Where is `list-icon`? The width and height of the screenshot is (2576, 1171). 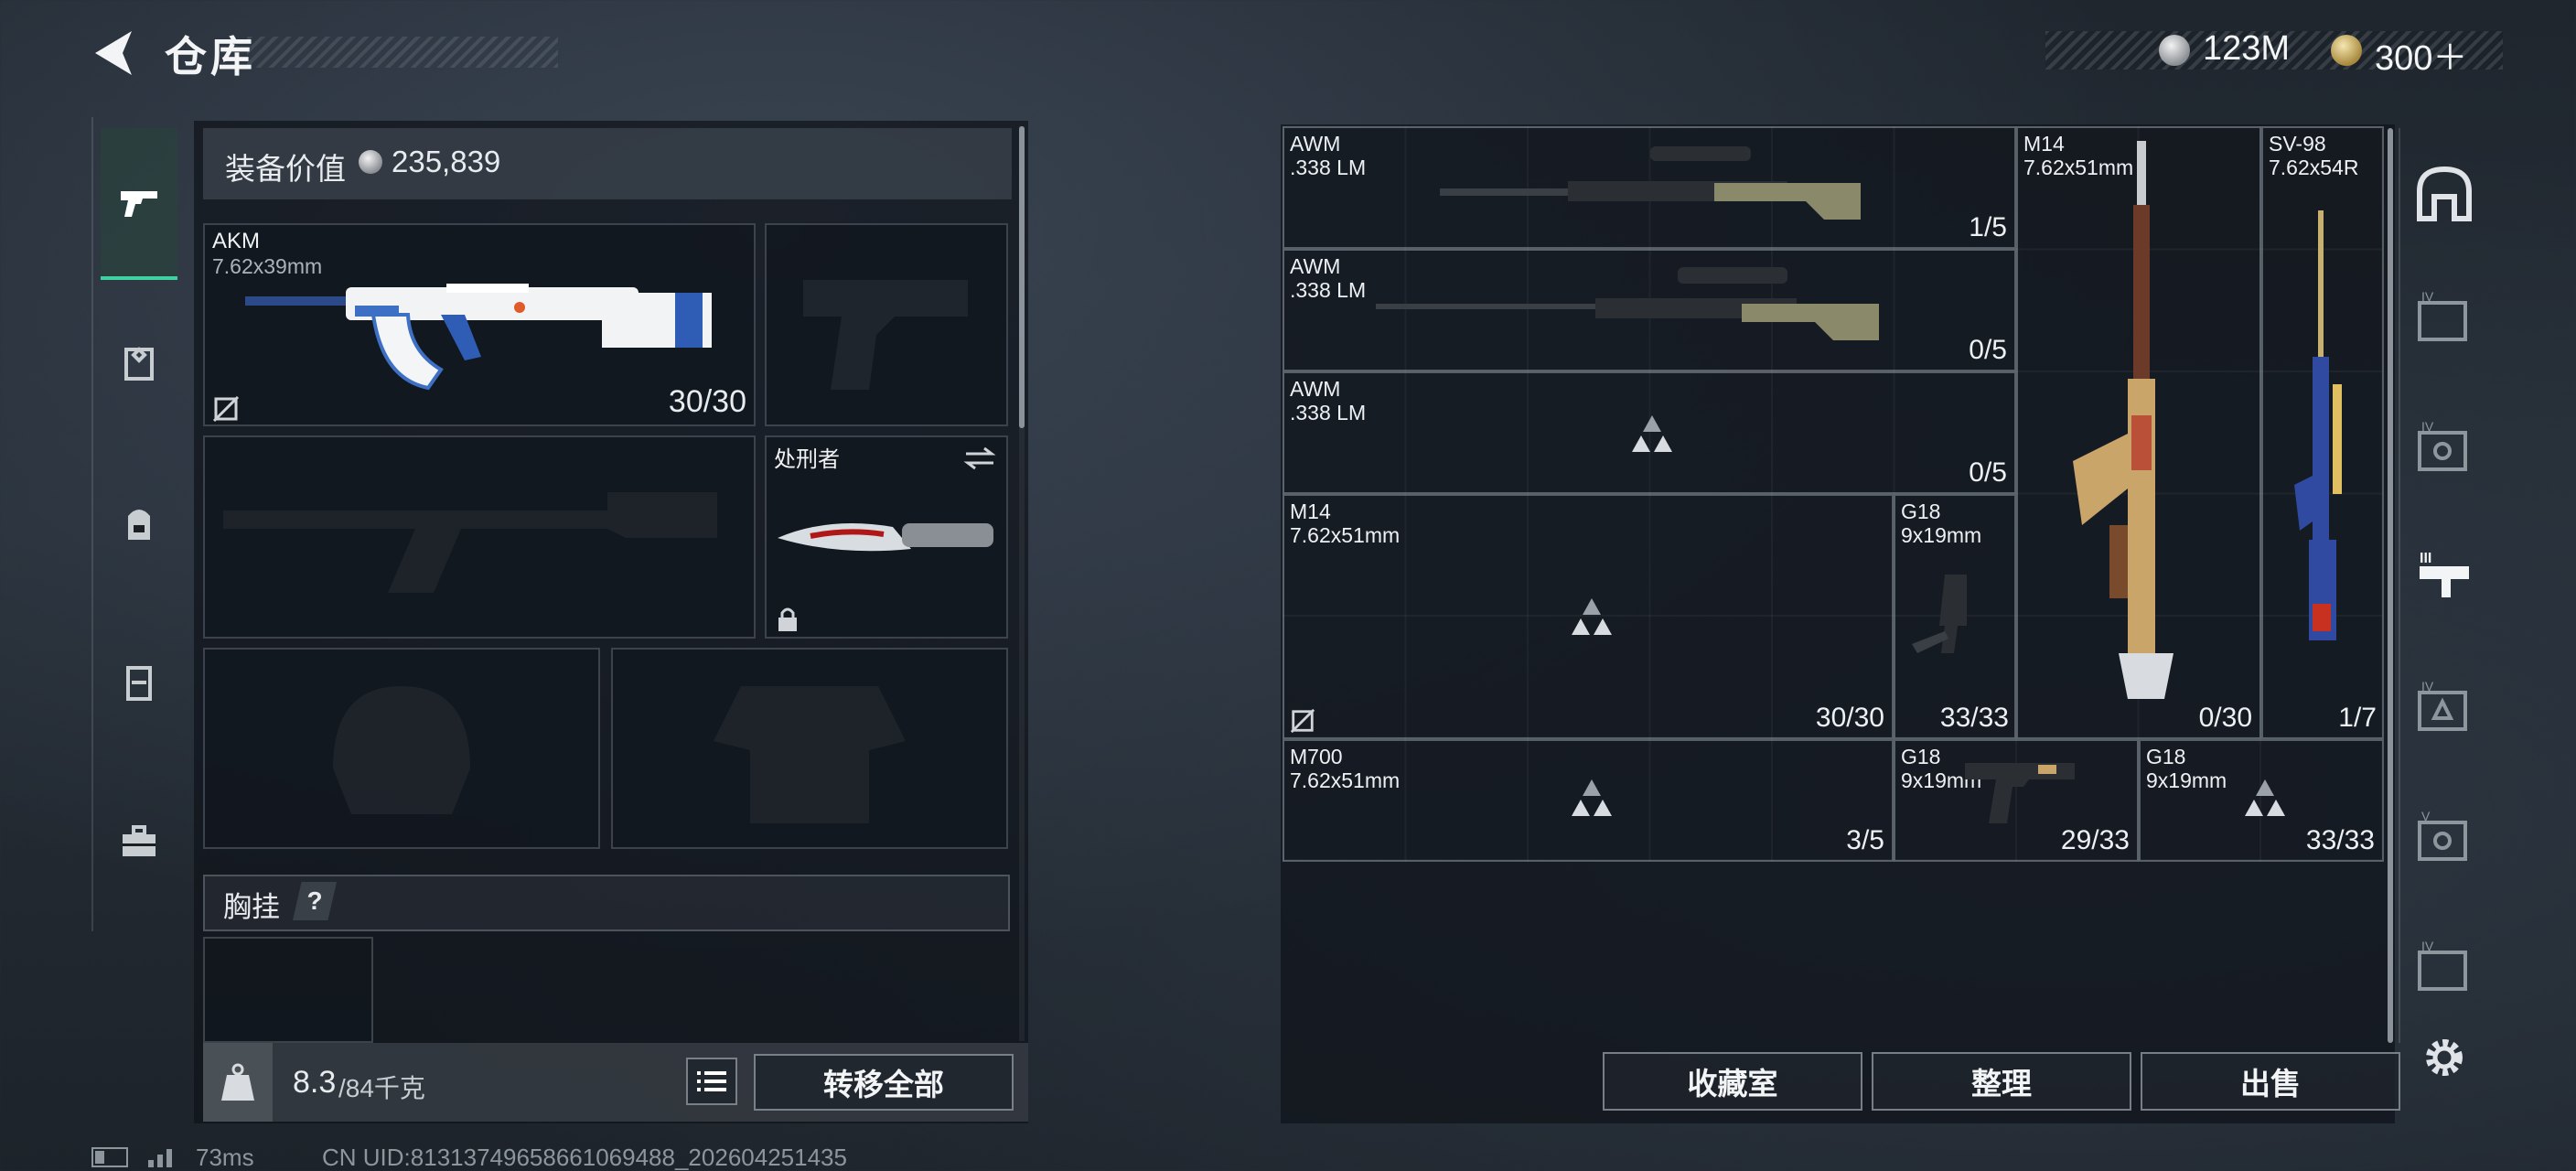 list-icon is located at coordinates (711, 1081).